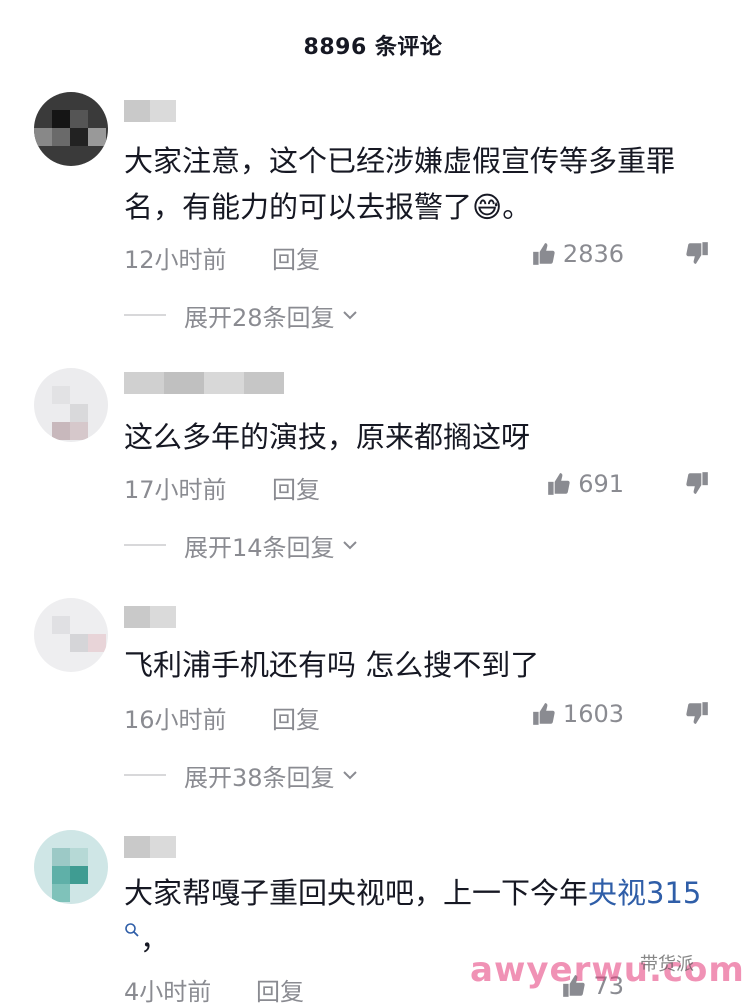 The height and width of the screenshot is (1007, 746). Describe the element at coordinates (593, 254) in the screenshot. I see `like-count: 2836` at that location.